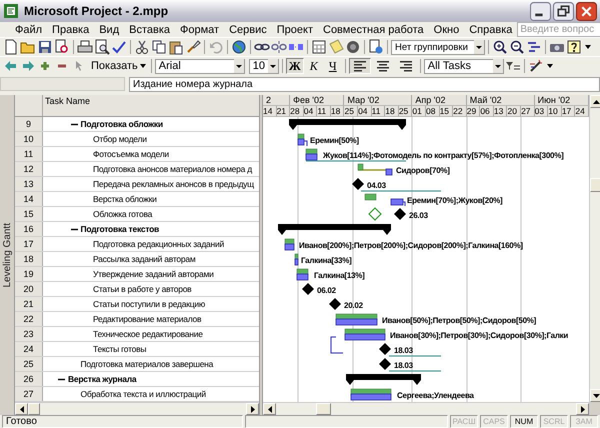  I want to click on printer-icon, so click(85, 47).